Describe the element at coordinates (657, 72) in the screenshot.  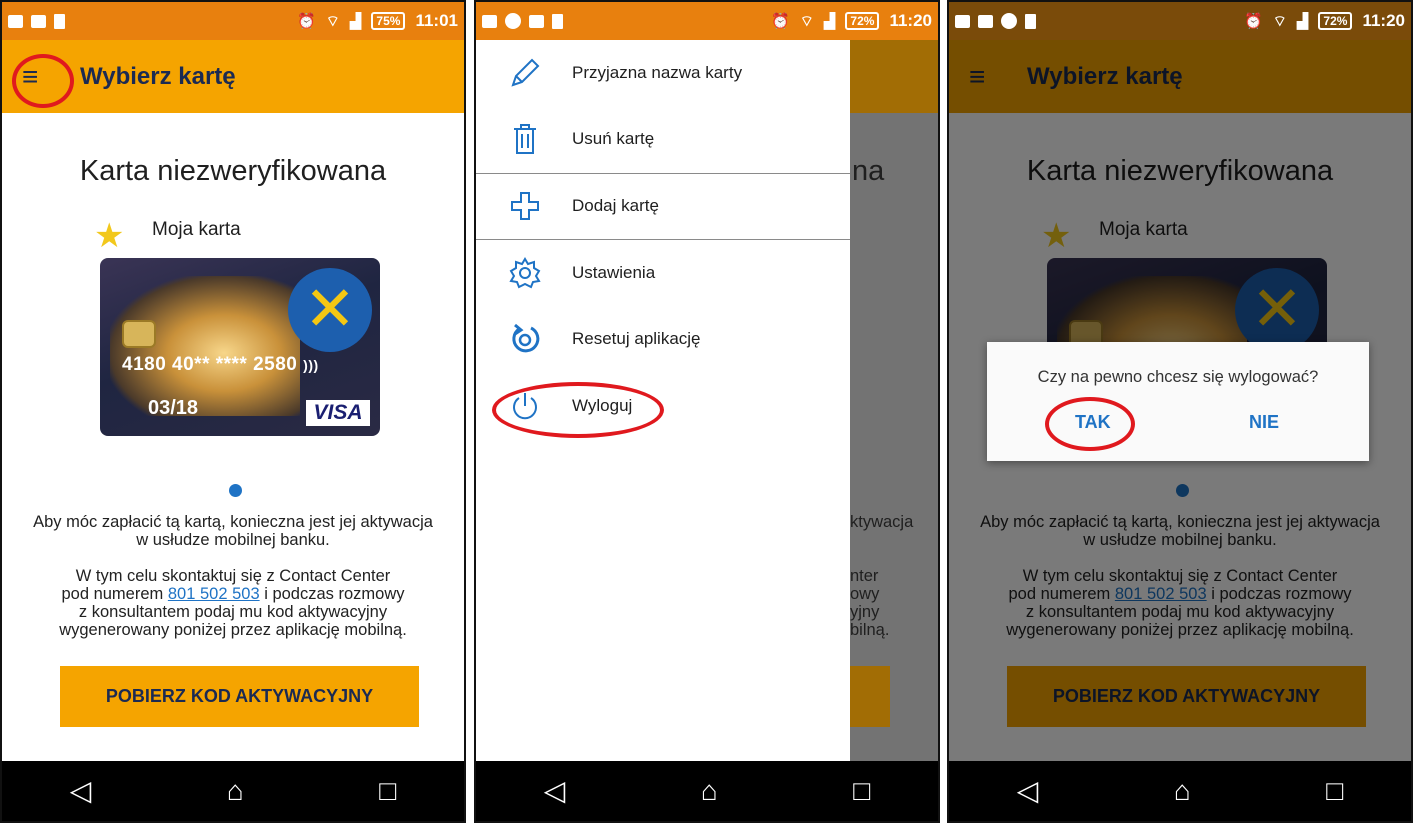
I see `menu-label: Przyjazna nazwa karty` at that location.